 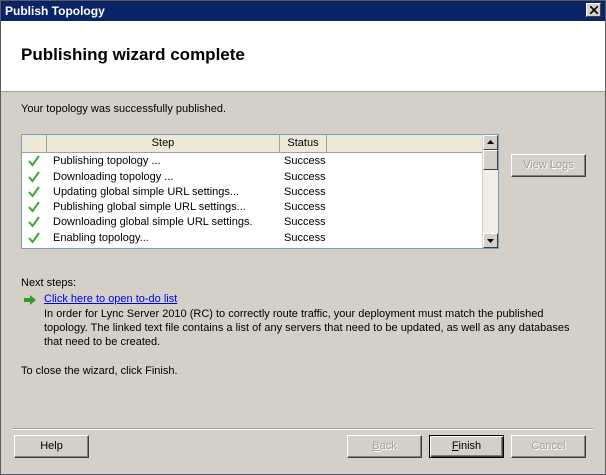 What do you see at coordinates (49, 283) in the screenshot?
I see `next-steps-label: Next steps:` at bounding box center [49, 283].